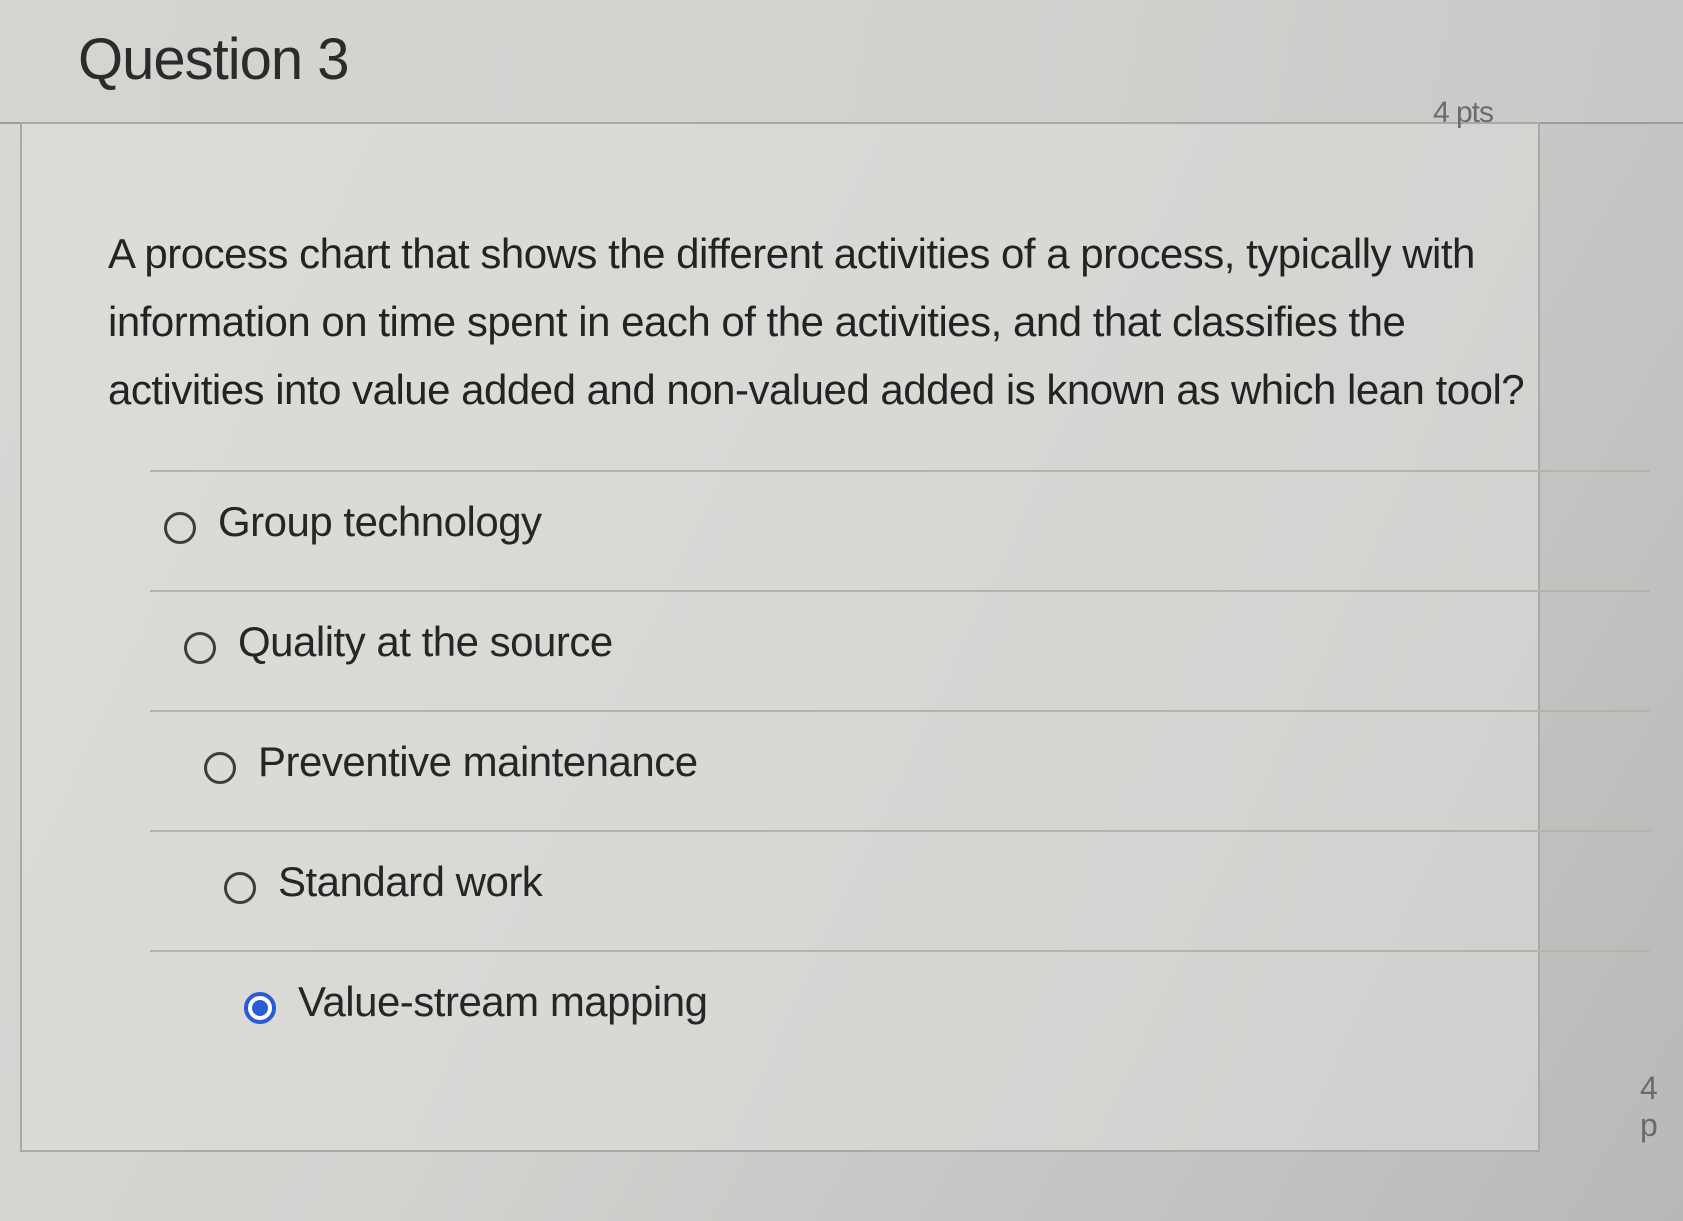  What do you see at coordinates (841, 62) in the screenshot?
I see `question-header: Question 3` at bounding box center [841, 62].